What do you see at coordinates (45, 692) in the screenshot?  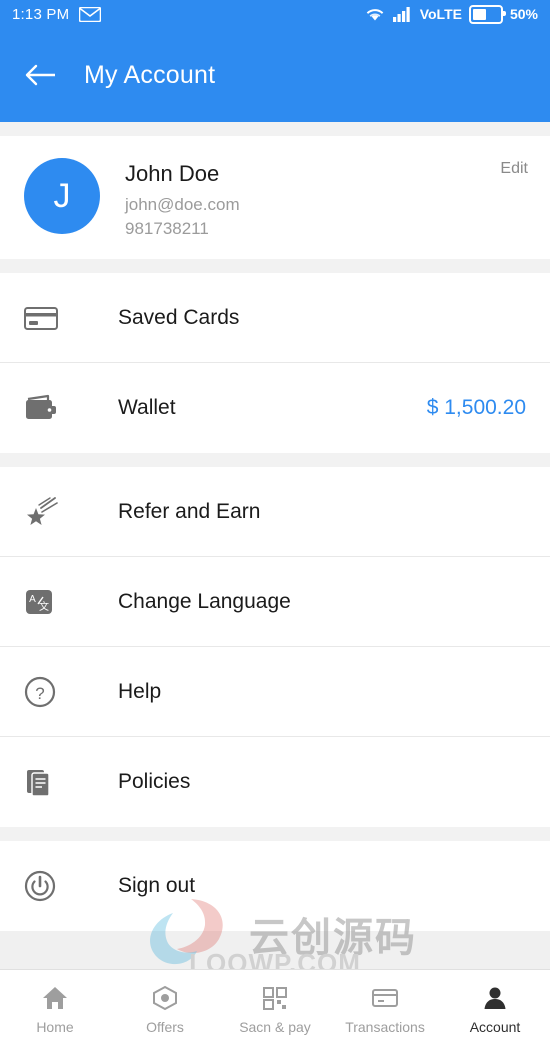 I see `question-mark-circle-icon: ?` at bounding box center [45, 692].